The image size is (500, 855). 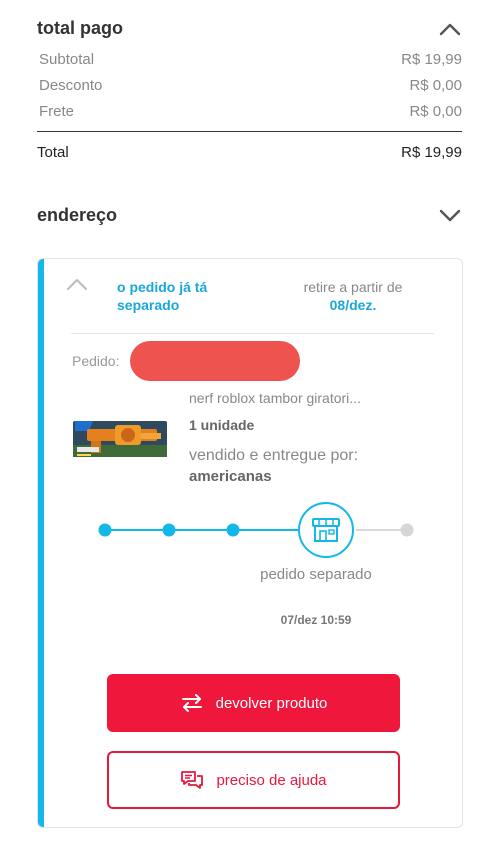 What do you see at coordinates (120, 439) in the screenshot?
I see `product-image` at bounding box center [120, 439].